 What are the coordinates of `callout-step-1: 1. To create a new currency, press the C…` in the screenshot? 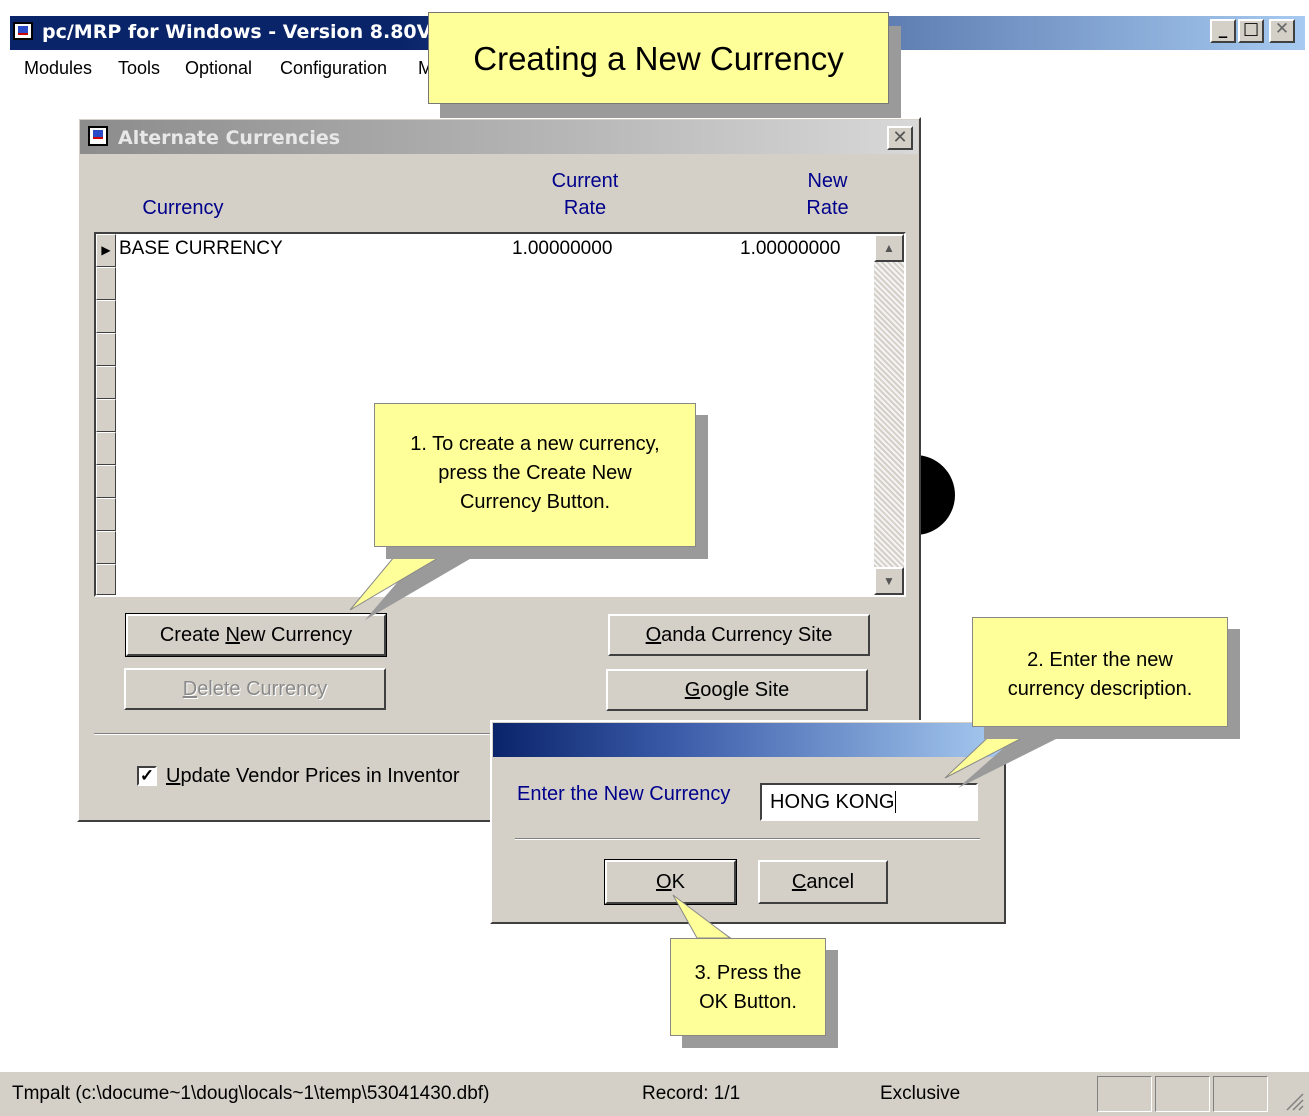 It's located at (535, 475).